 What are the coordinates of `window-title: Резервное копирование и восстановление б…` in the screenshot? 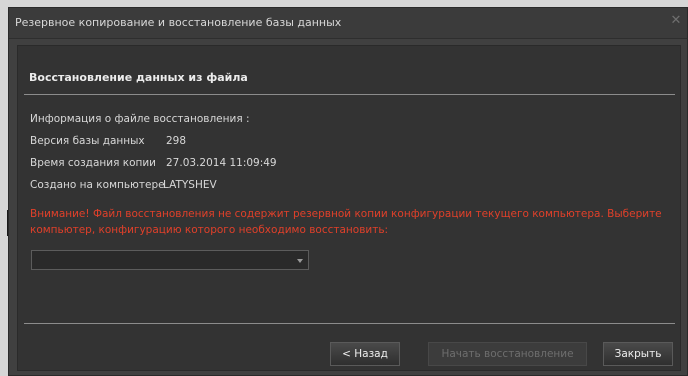 It's located at (178, 22).